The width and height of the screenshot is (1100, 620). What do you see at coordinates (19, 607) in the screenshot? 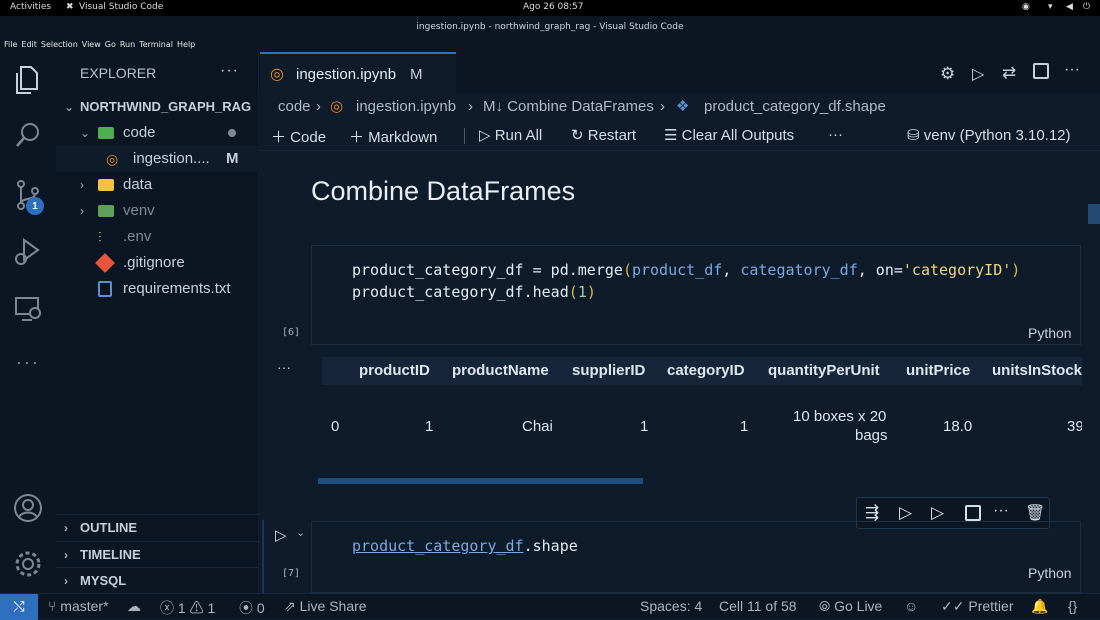
I see `remote-indicator-icon: ⤭` at bounding box center [19, 607].